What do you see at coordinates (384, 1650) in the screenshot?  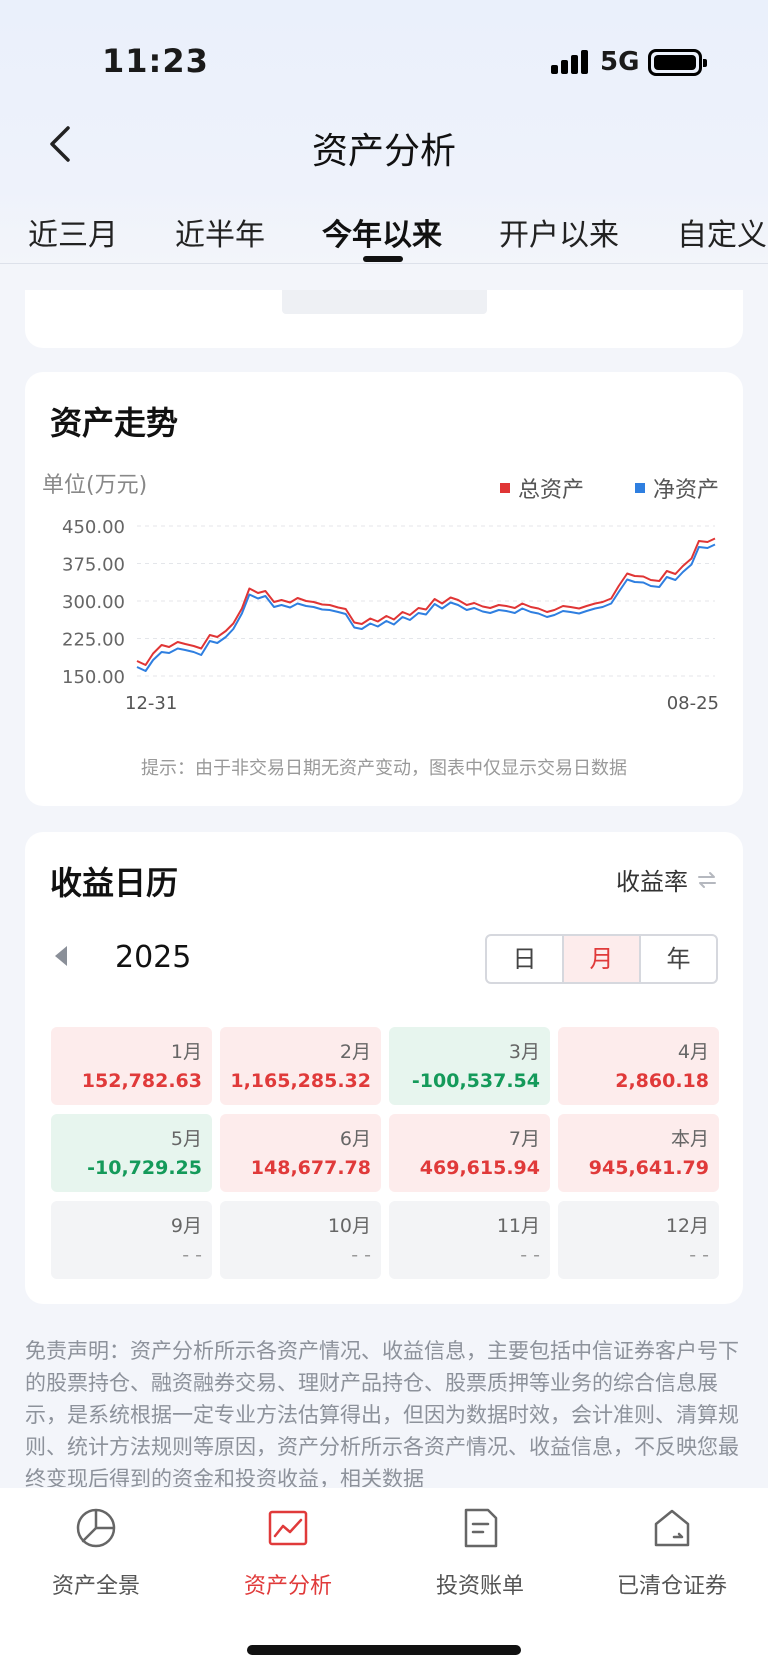 I see `home-indicator` at bounding box center [384, 1650].